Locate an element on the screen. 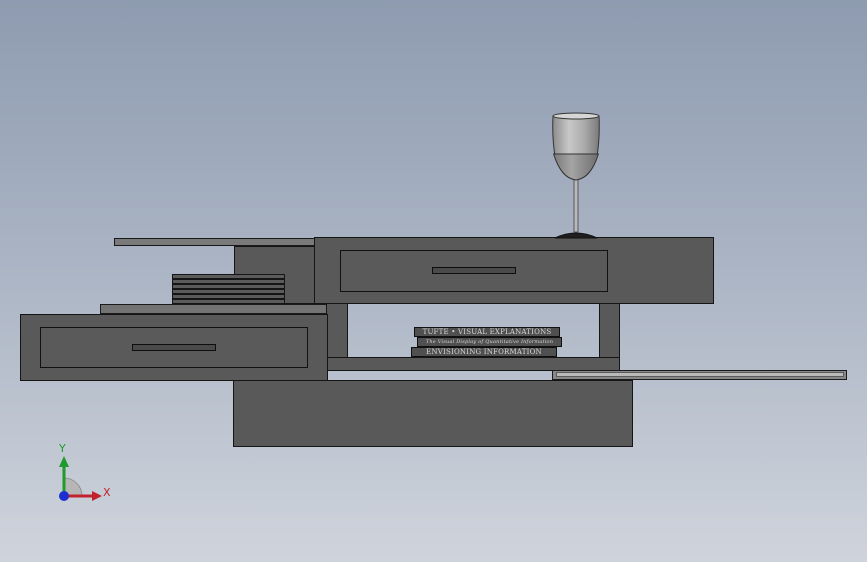  coaster-stack is located at coordinates (229, 289).